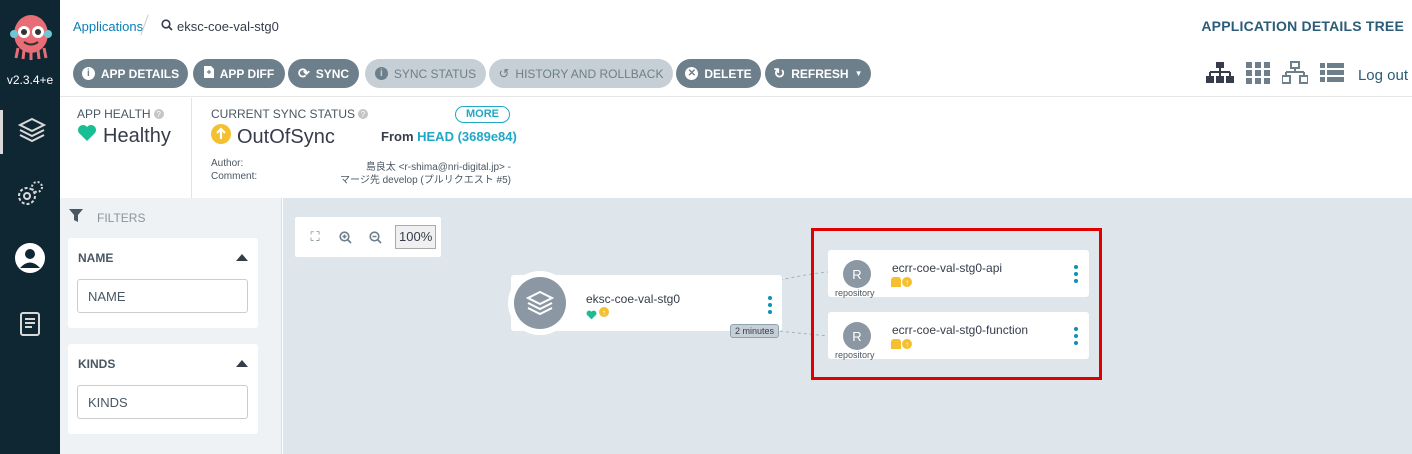 This screenshot has width=1412, height=454. I want to click on more-button: MORE, so click(482, 114).